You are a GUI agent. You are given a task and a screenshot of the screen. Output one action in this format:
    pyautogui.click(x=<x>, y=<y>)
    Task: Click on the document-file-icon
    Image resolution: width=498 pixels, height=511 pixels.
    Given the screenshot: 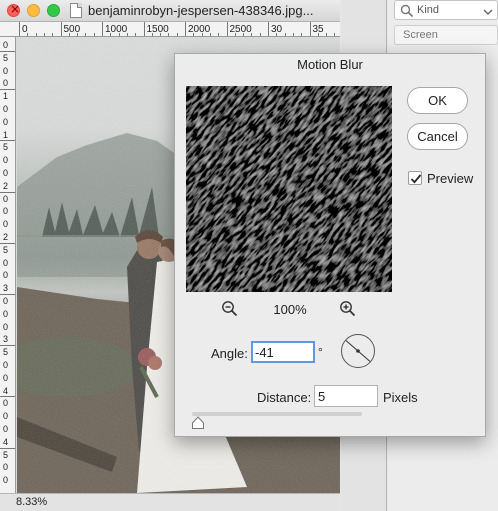 What is the action you would take?
    pyautogui.click(x=76, y=10)
    